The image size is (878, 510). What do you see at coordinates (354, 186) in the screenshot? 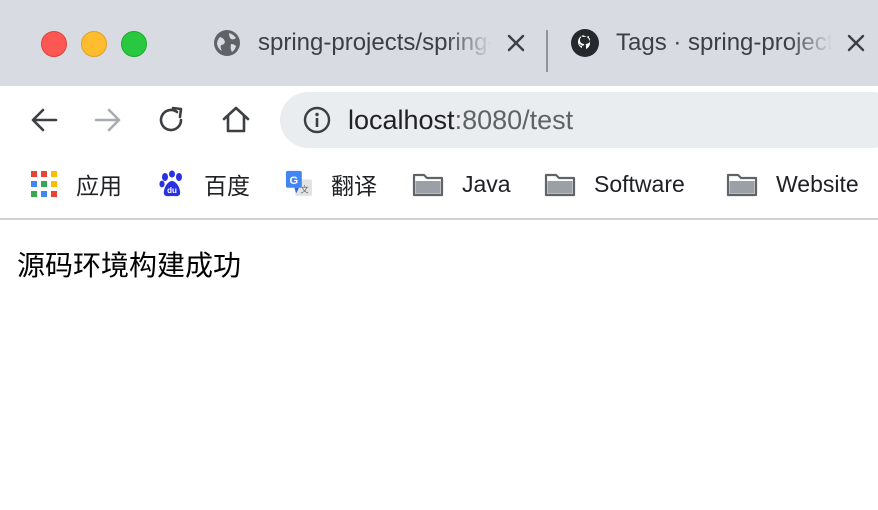
I see `bookmark-label: 翻译` at bounding box center [354, 186].